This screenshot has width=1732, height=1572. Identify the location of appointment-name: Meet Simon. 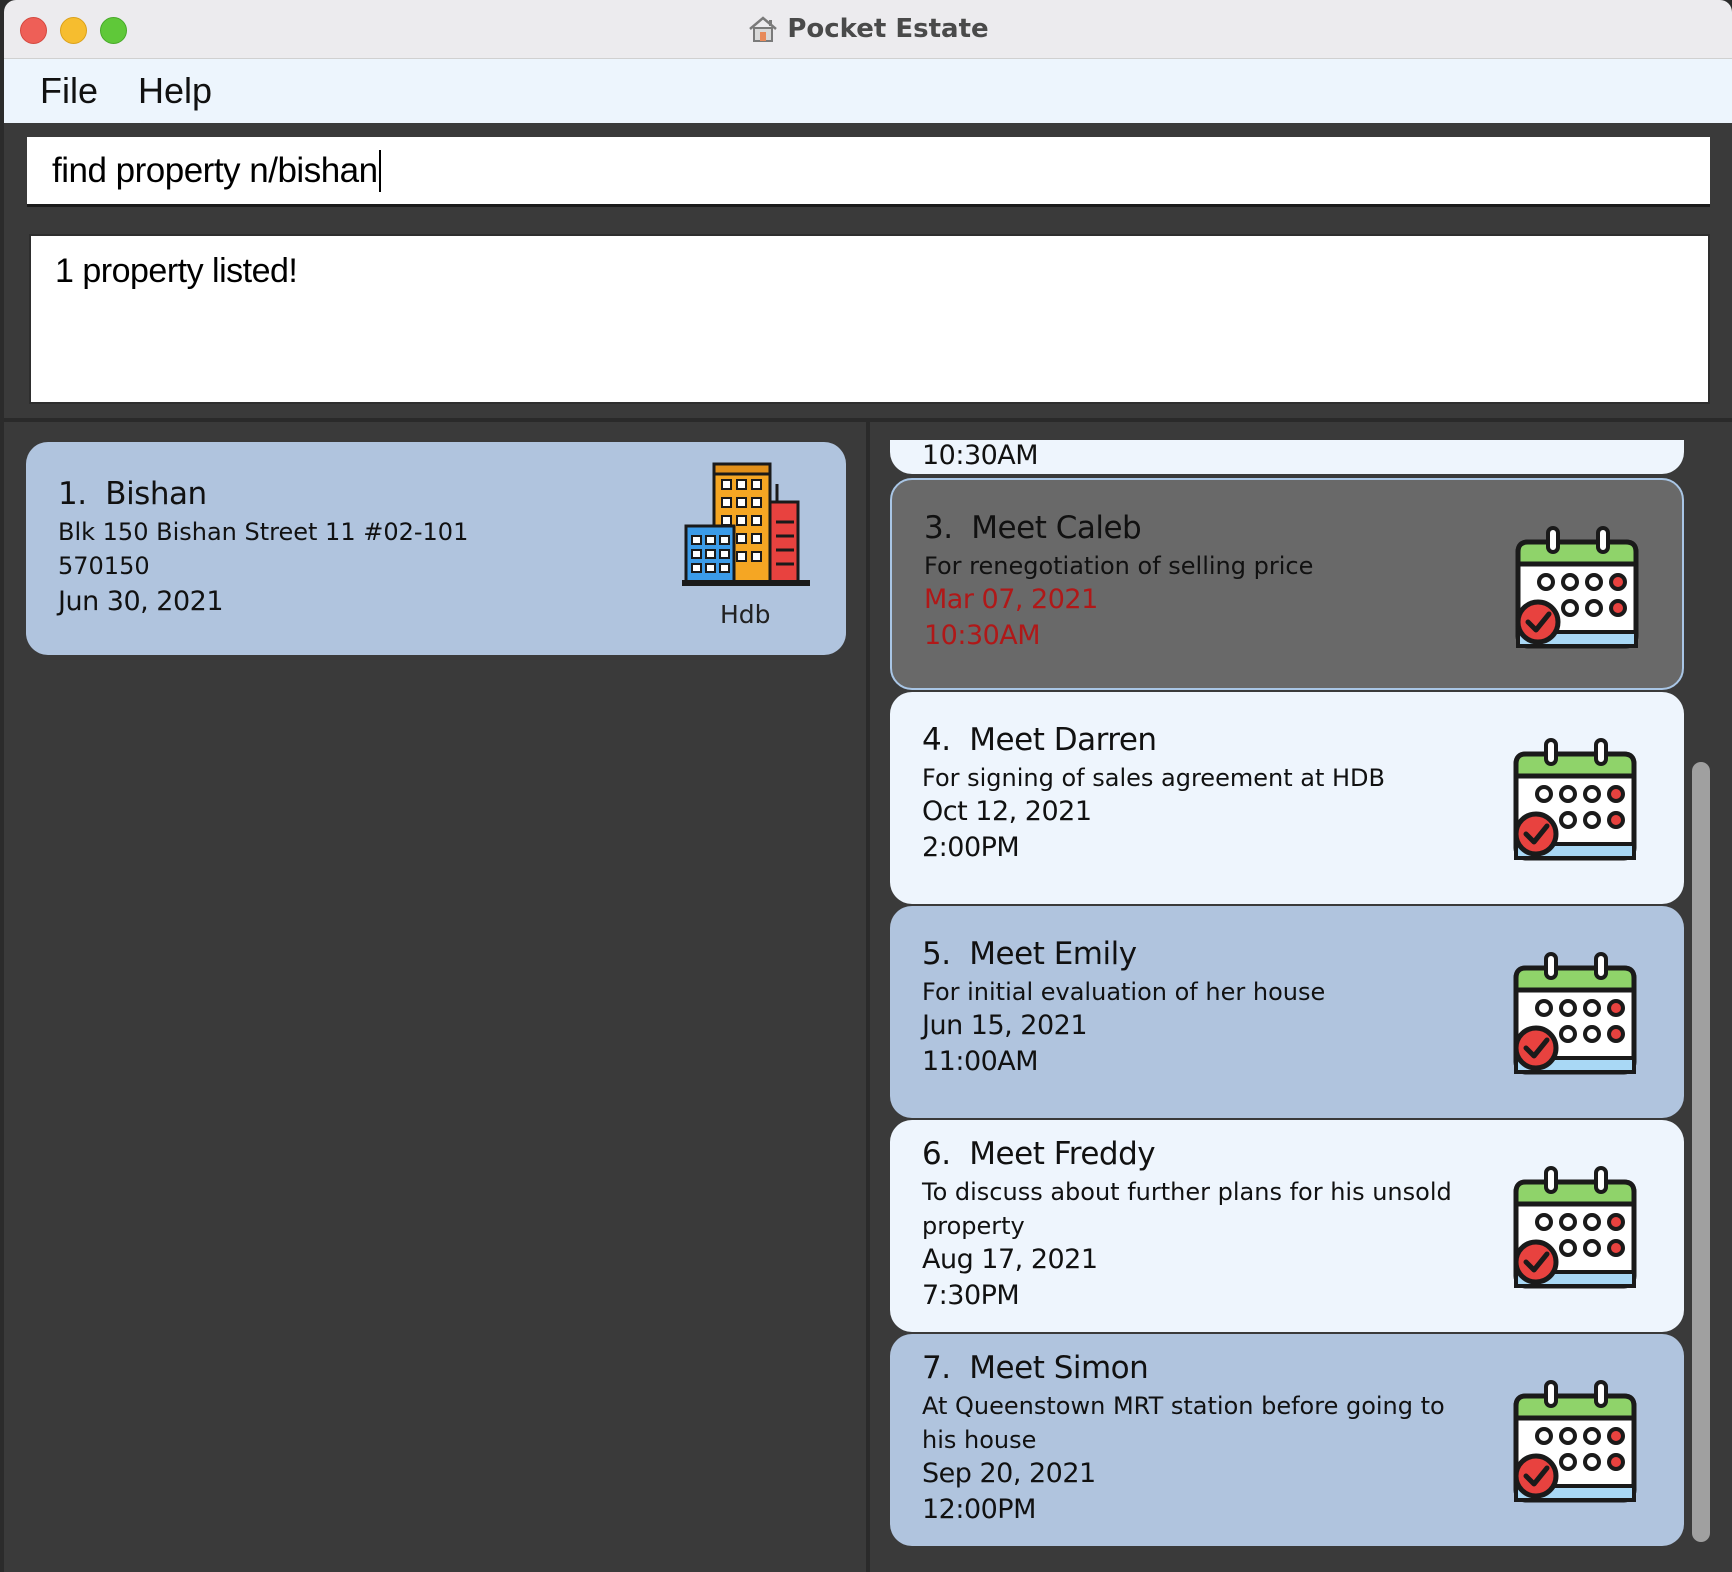
(1059, 1368).